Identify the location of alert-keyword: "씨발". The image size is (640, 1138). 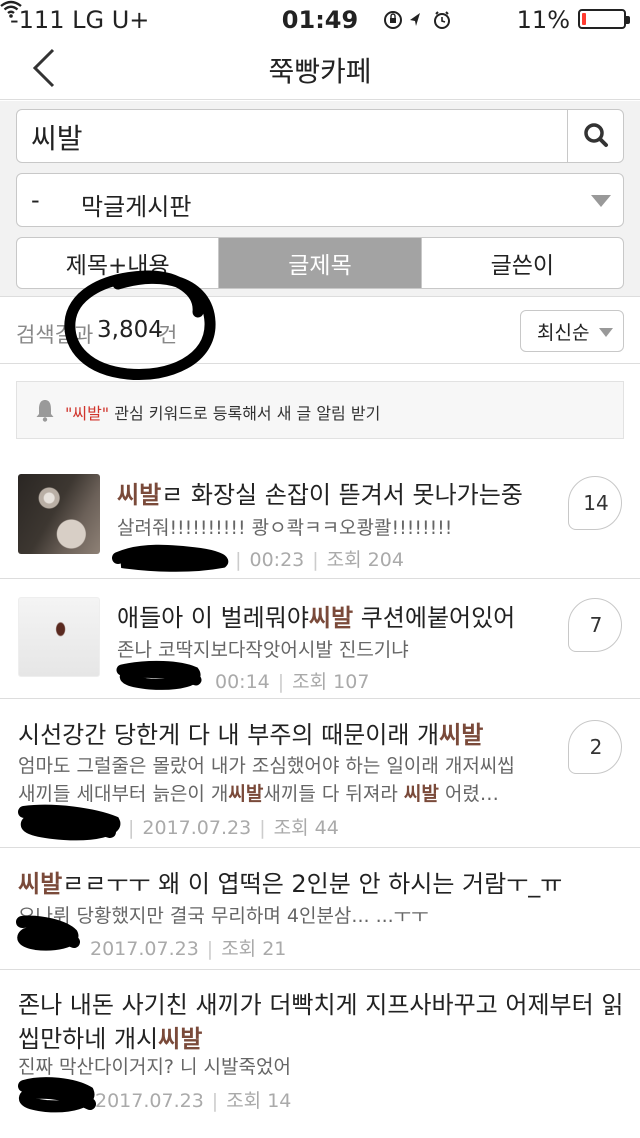
(87, 413).